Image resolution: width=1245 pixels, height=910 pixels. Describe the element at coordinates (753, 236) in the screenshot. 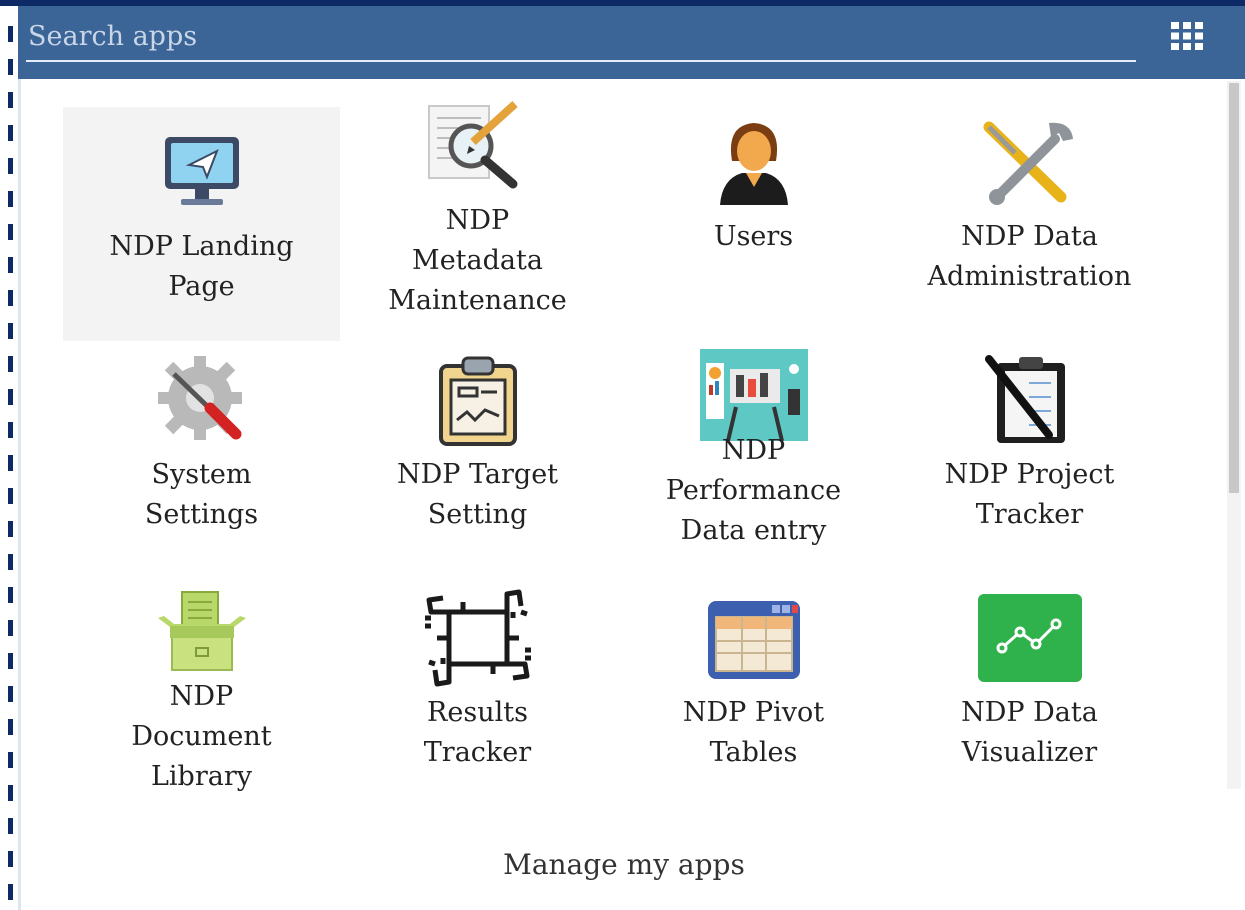

I see `app-label: Users` at that location.